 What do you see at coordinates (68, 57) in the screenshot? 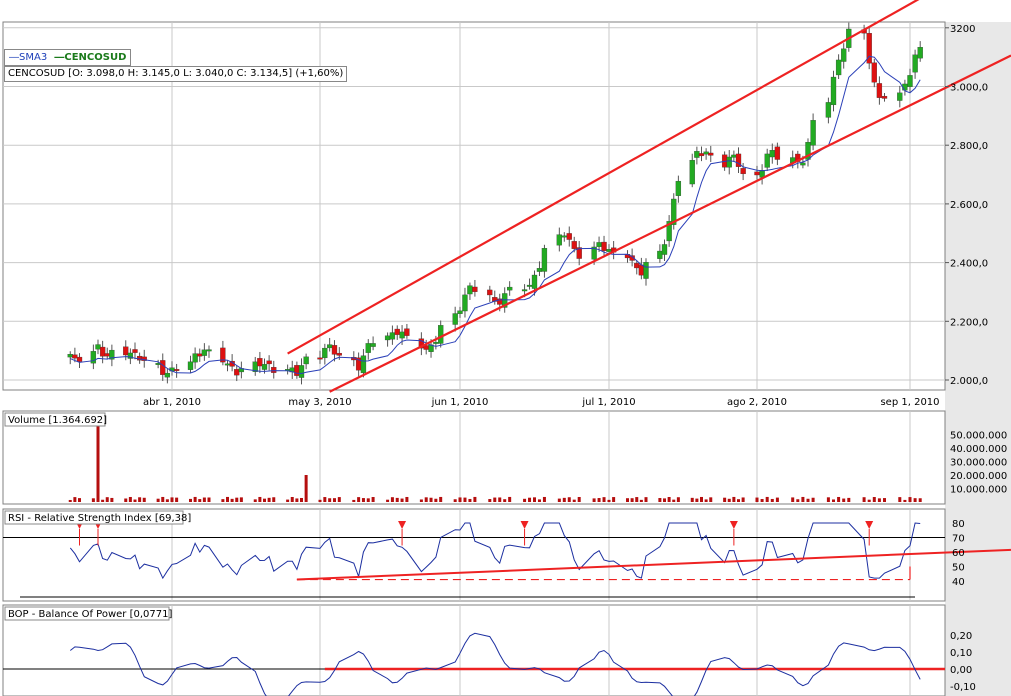
I see `series-legend: ―SMA3 ―CENCOSUD` at bounding box center [68, 57].